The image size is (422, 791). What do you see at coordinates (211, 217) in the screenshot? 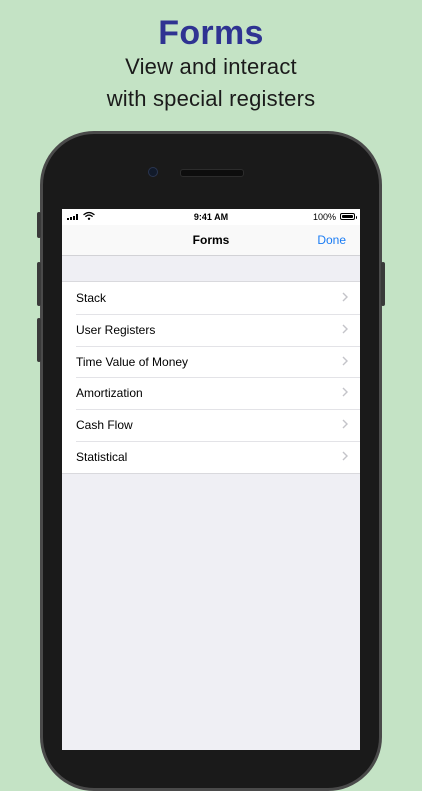
I see `status-bar: 9:41 AM 100%` at bounding box center [211, 217].